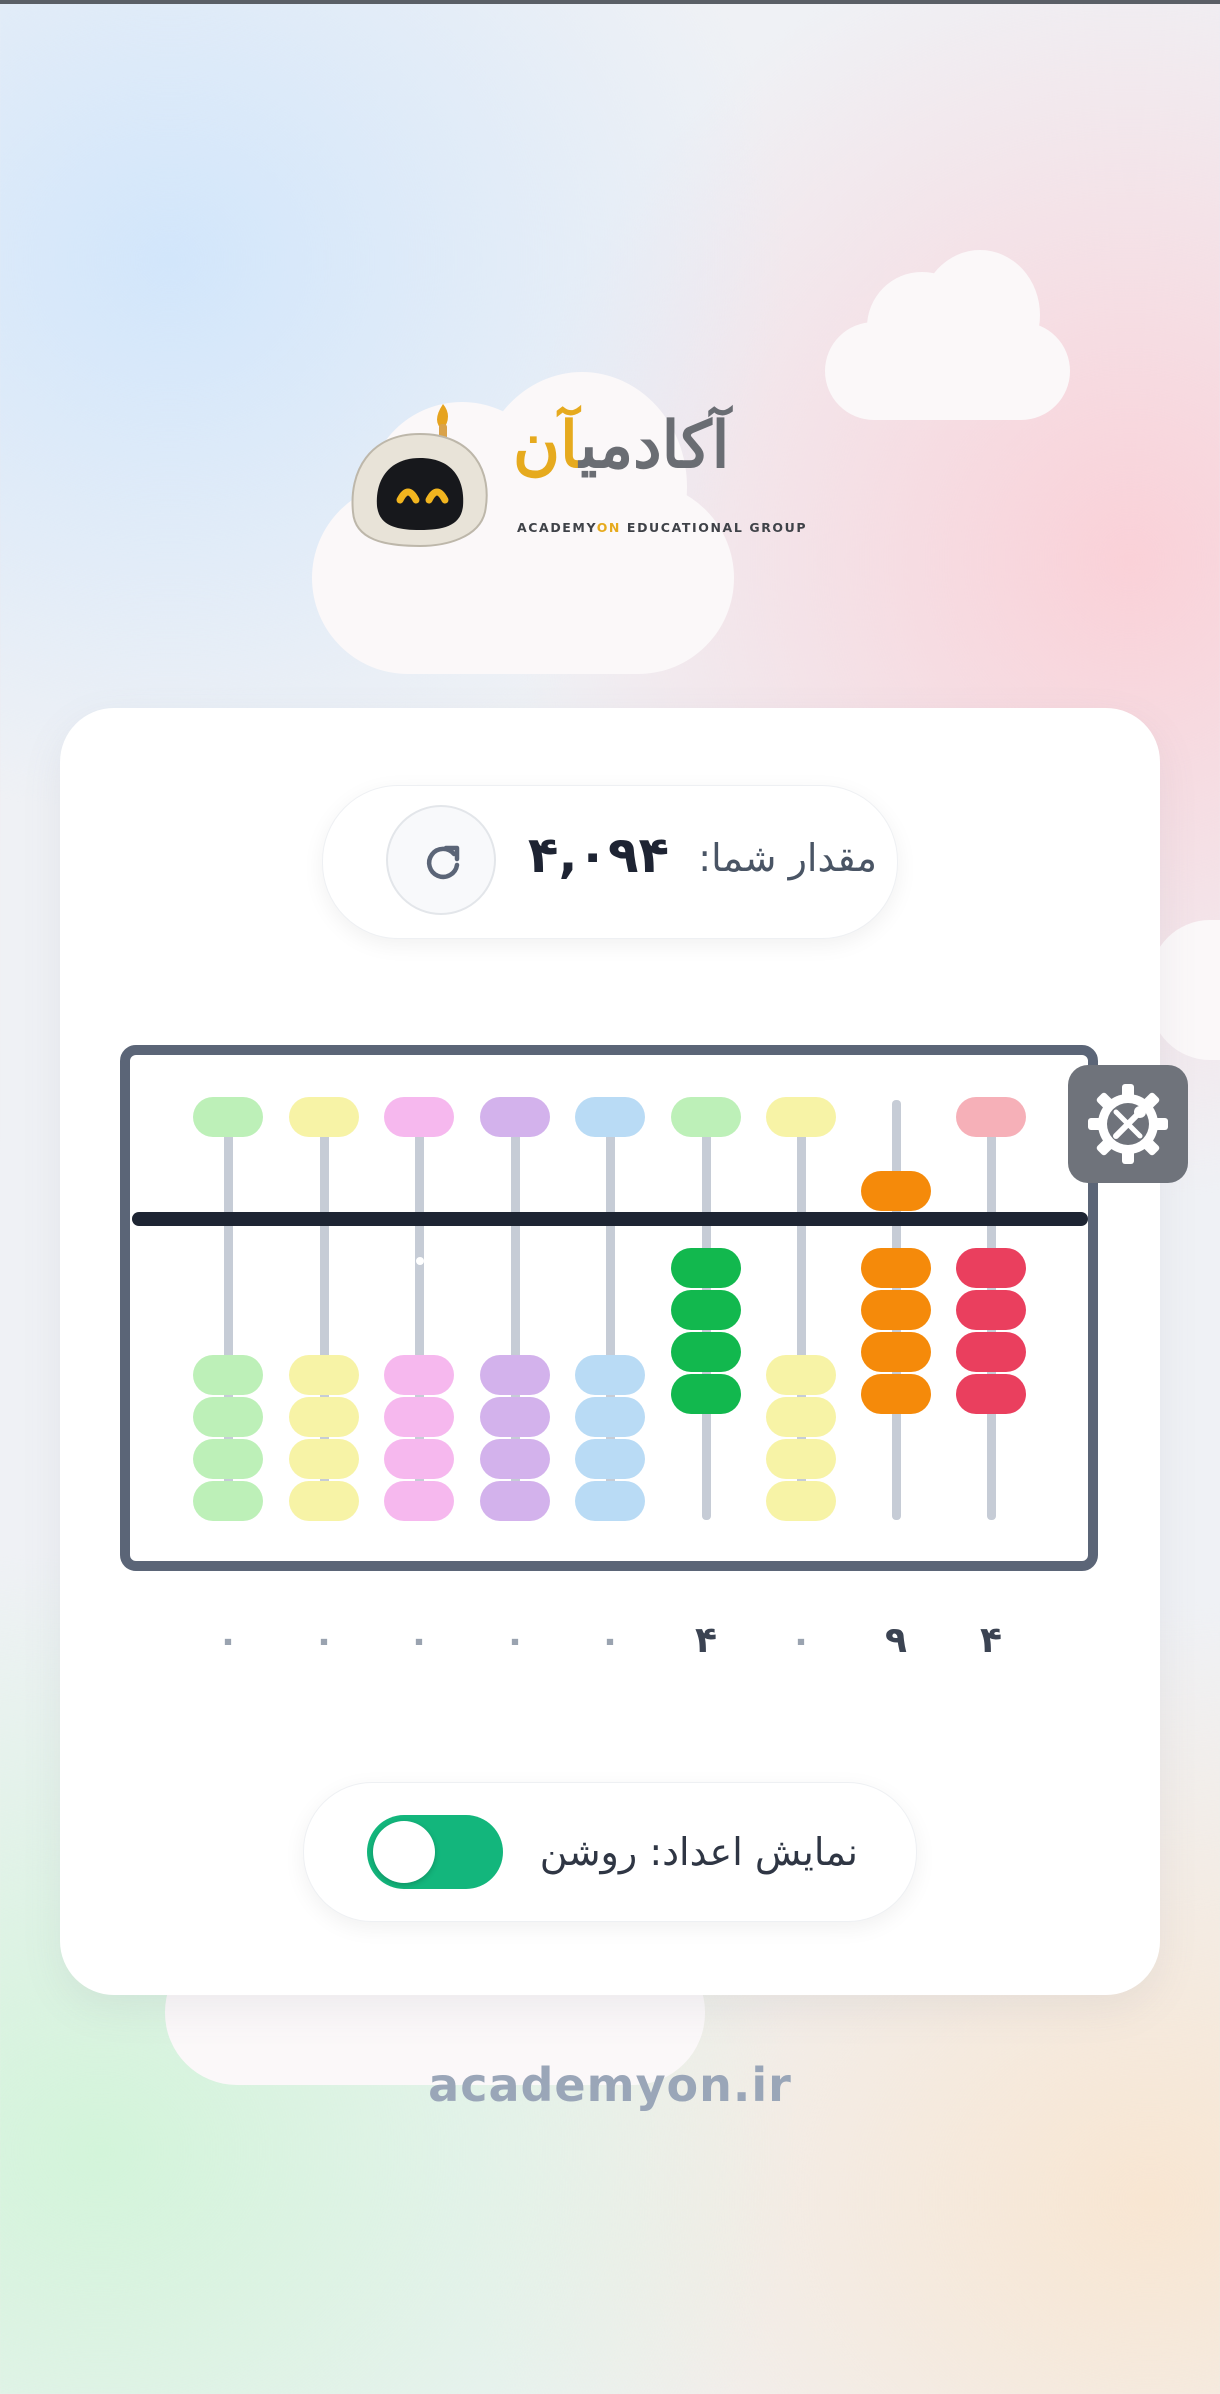 The width and height of the screenshot is (1220, 2394). I want to click on unit-marker-dot, so click(420, 1261).